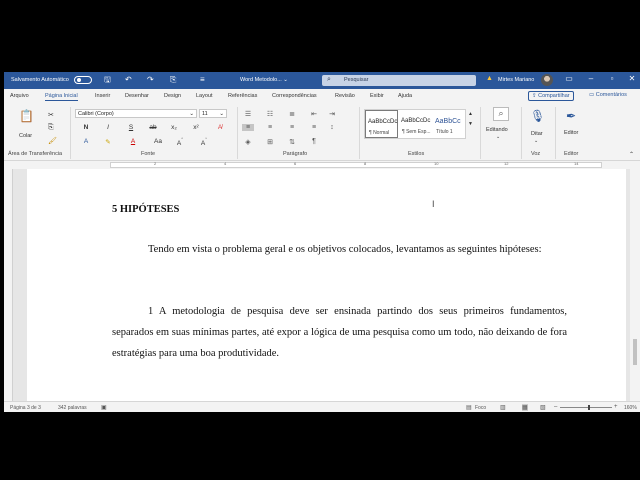 This screenshot has height=480, width=640. Describe the element at coordinates (248, 127) in the screenshot. I see `align-justify-icon: ≡` at that location.